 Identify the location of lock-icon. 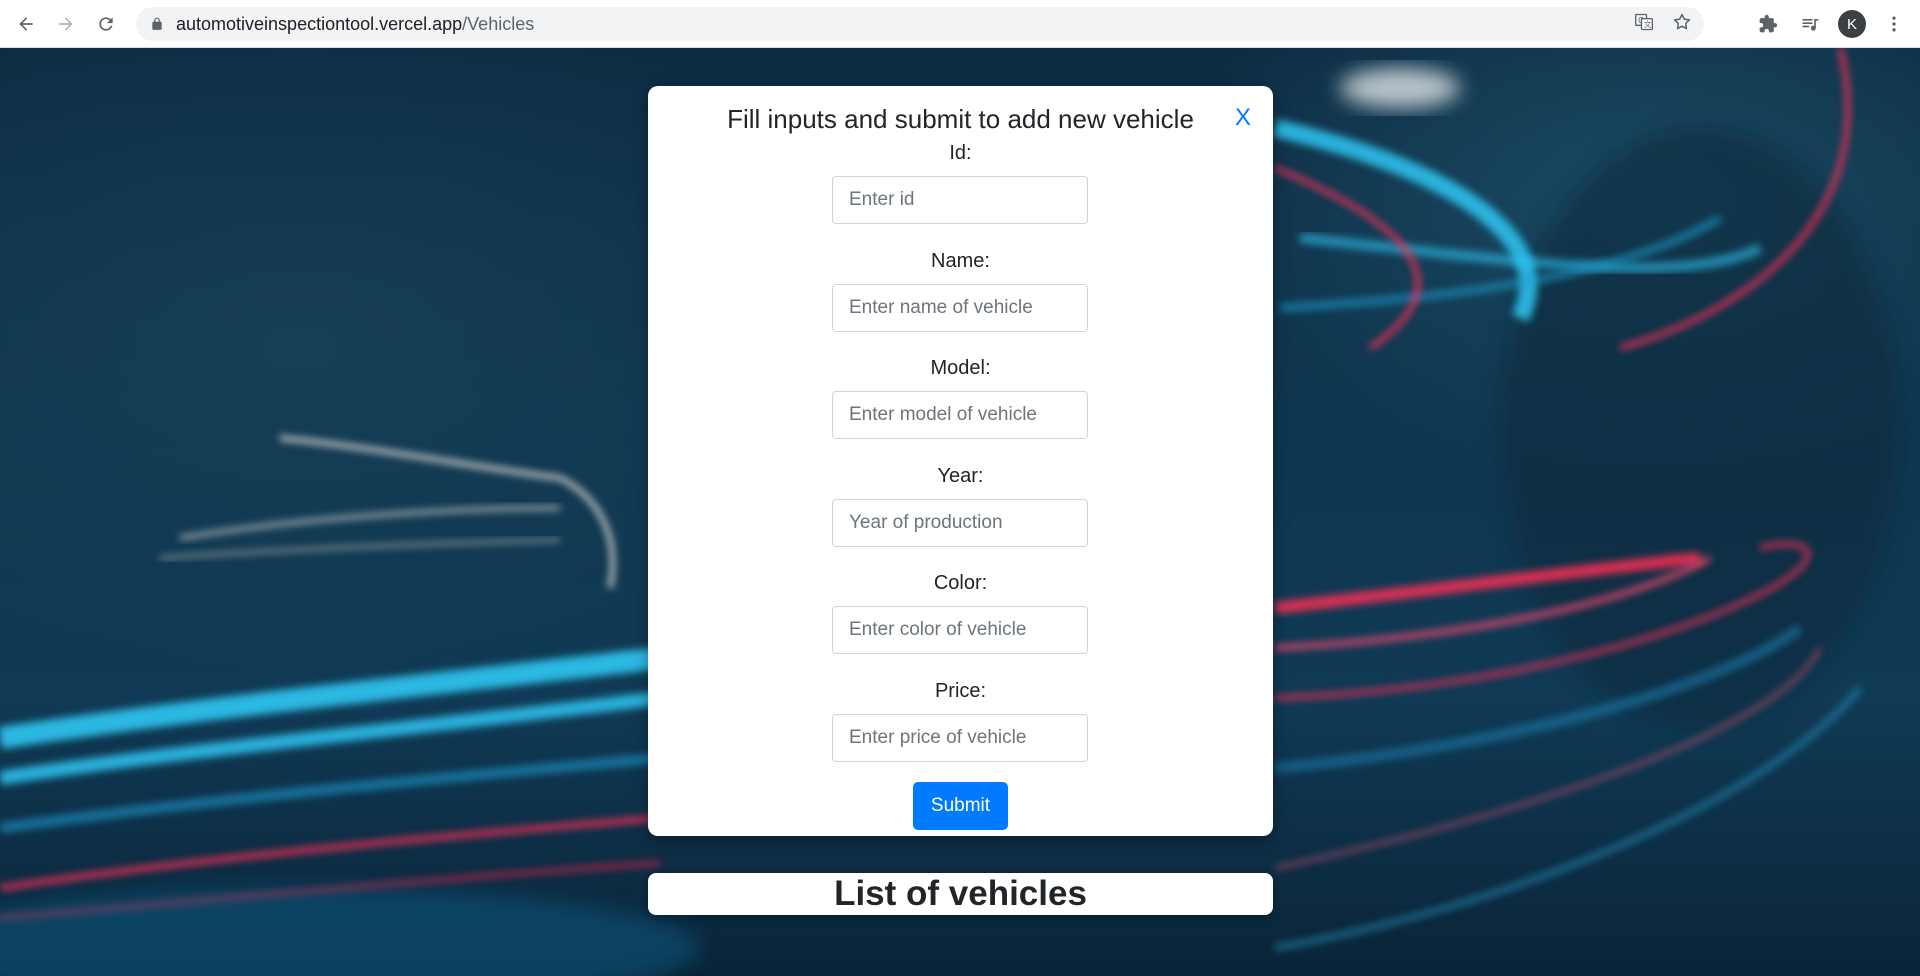
(157, 24).